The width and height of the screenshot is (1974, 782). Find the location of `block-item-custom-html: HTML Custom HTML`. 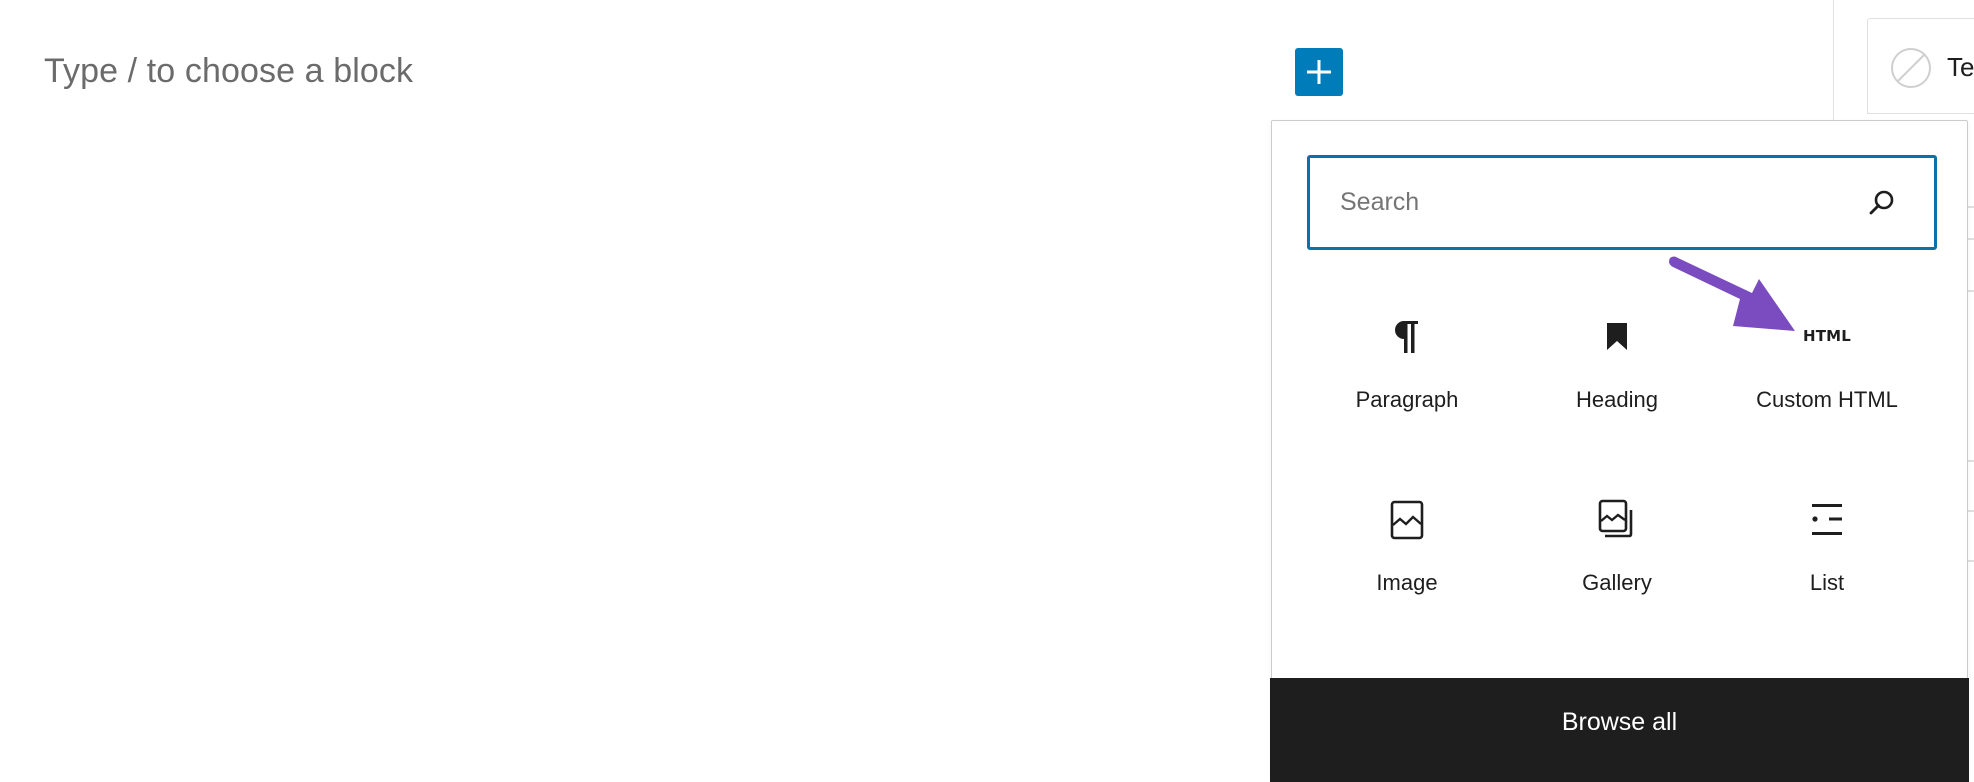

block-item-custom-html: HTML Custom HTML is located at coordinates (1827, 363).